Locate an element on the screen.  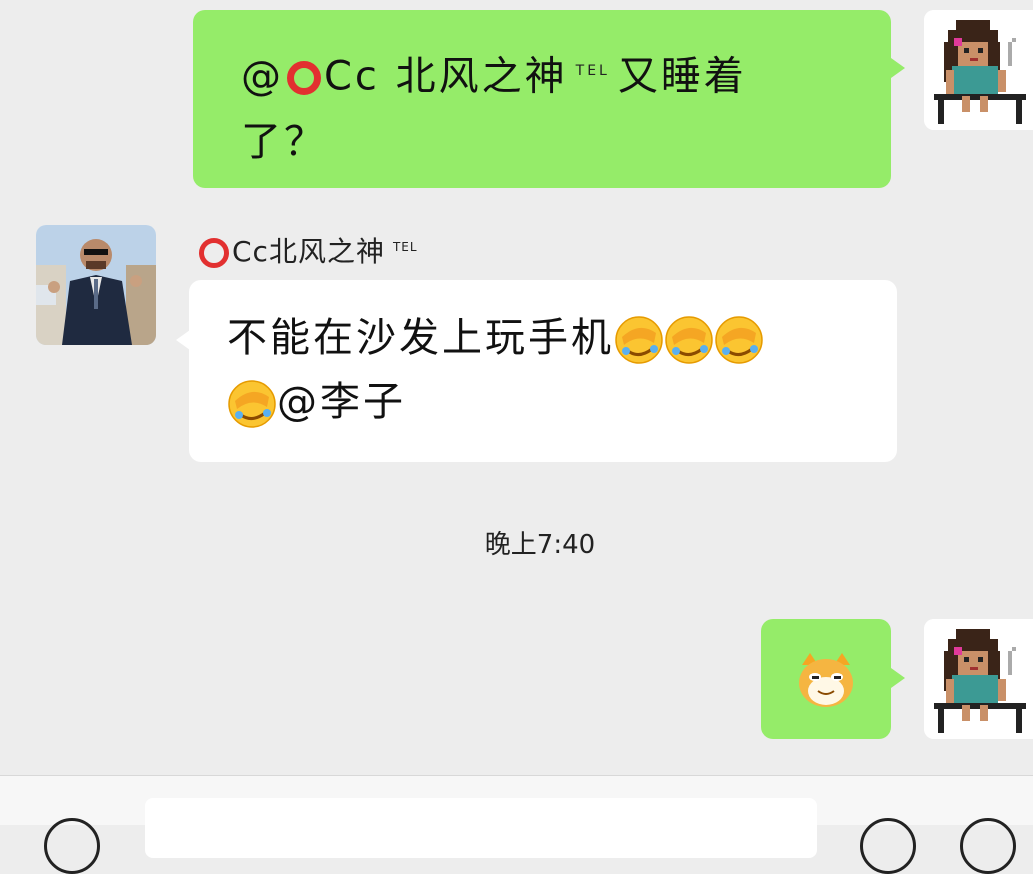
message-input is located at coordinates (481, 828).